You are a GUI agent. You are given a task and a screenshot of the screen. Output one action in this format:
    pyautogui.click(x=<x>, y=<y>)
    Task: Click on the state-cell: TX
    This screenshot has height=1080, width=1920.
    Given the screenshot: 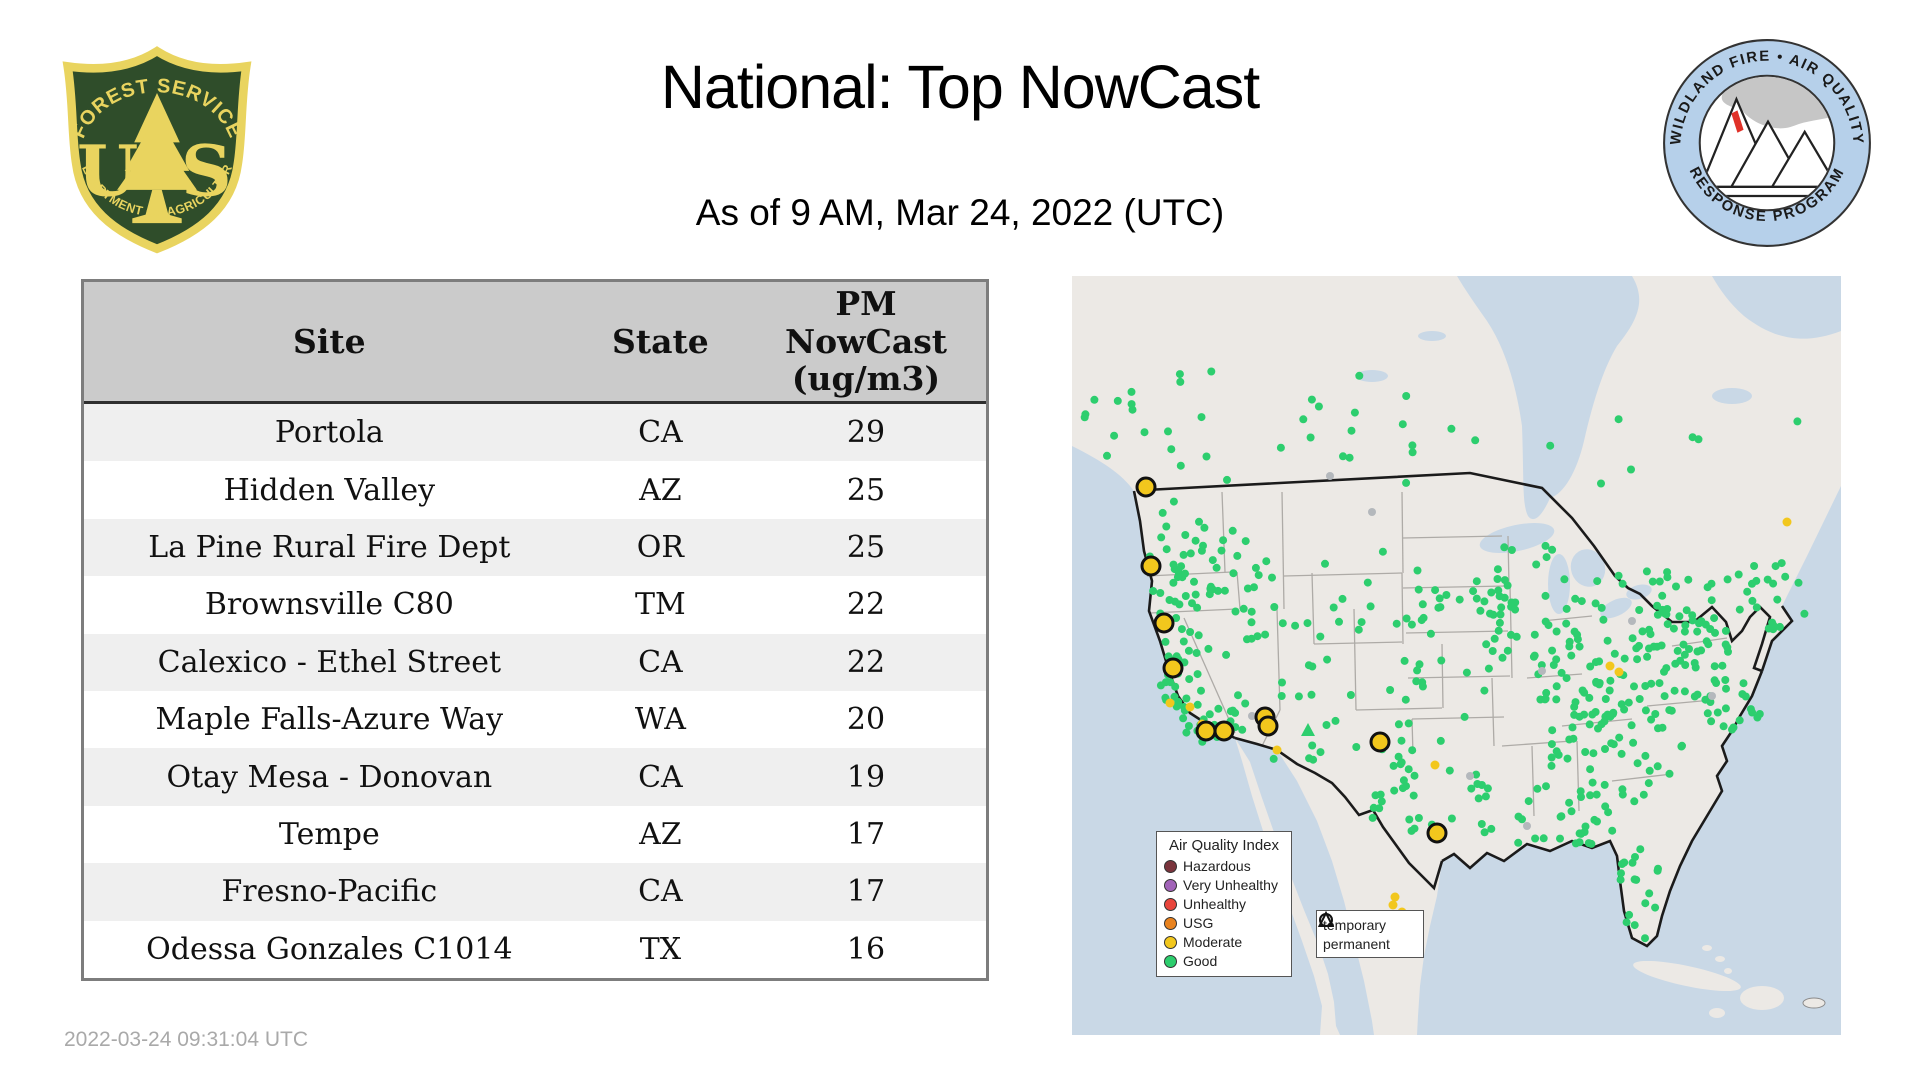 What is the action you would take?
    pyautogui.click(x=660, y=949)
    